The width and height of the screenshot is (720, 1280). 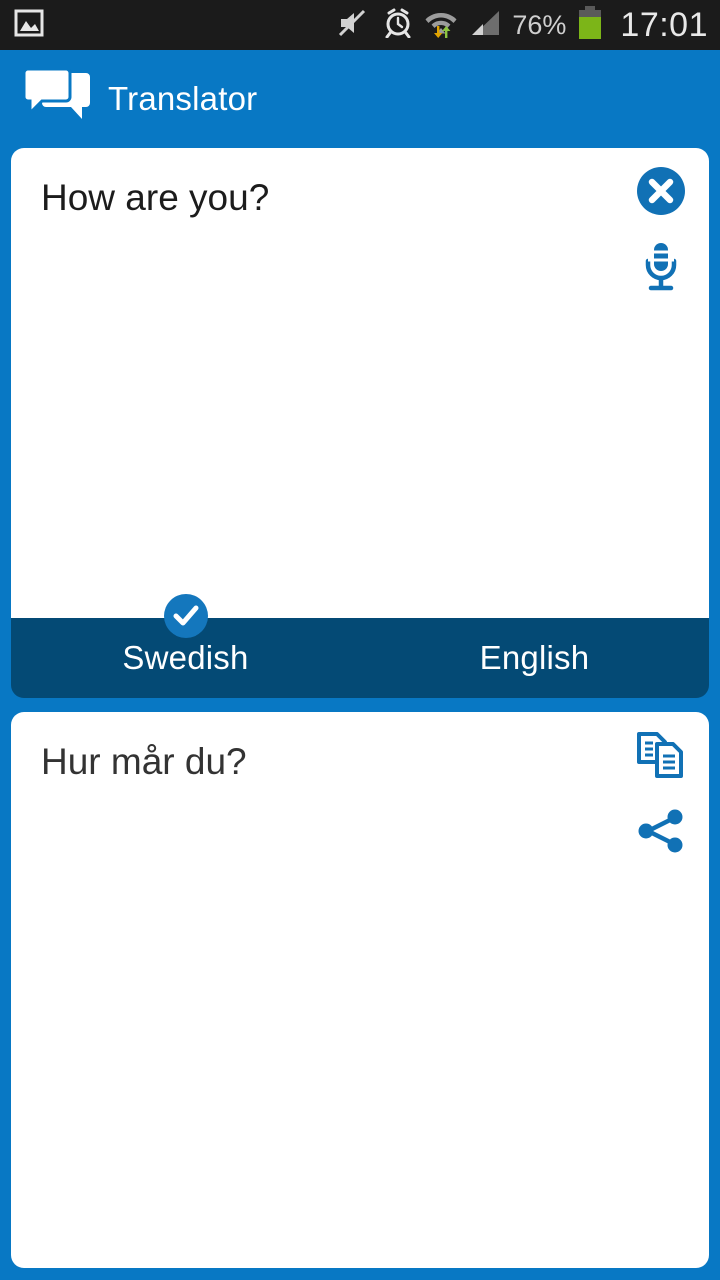 I want to click on source-language-label: Swedish, so click(x=185, y=657).